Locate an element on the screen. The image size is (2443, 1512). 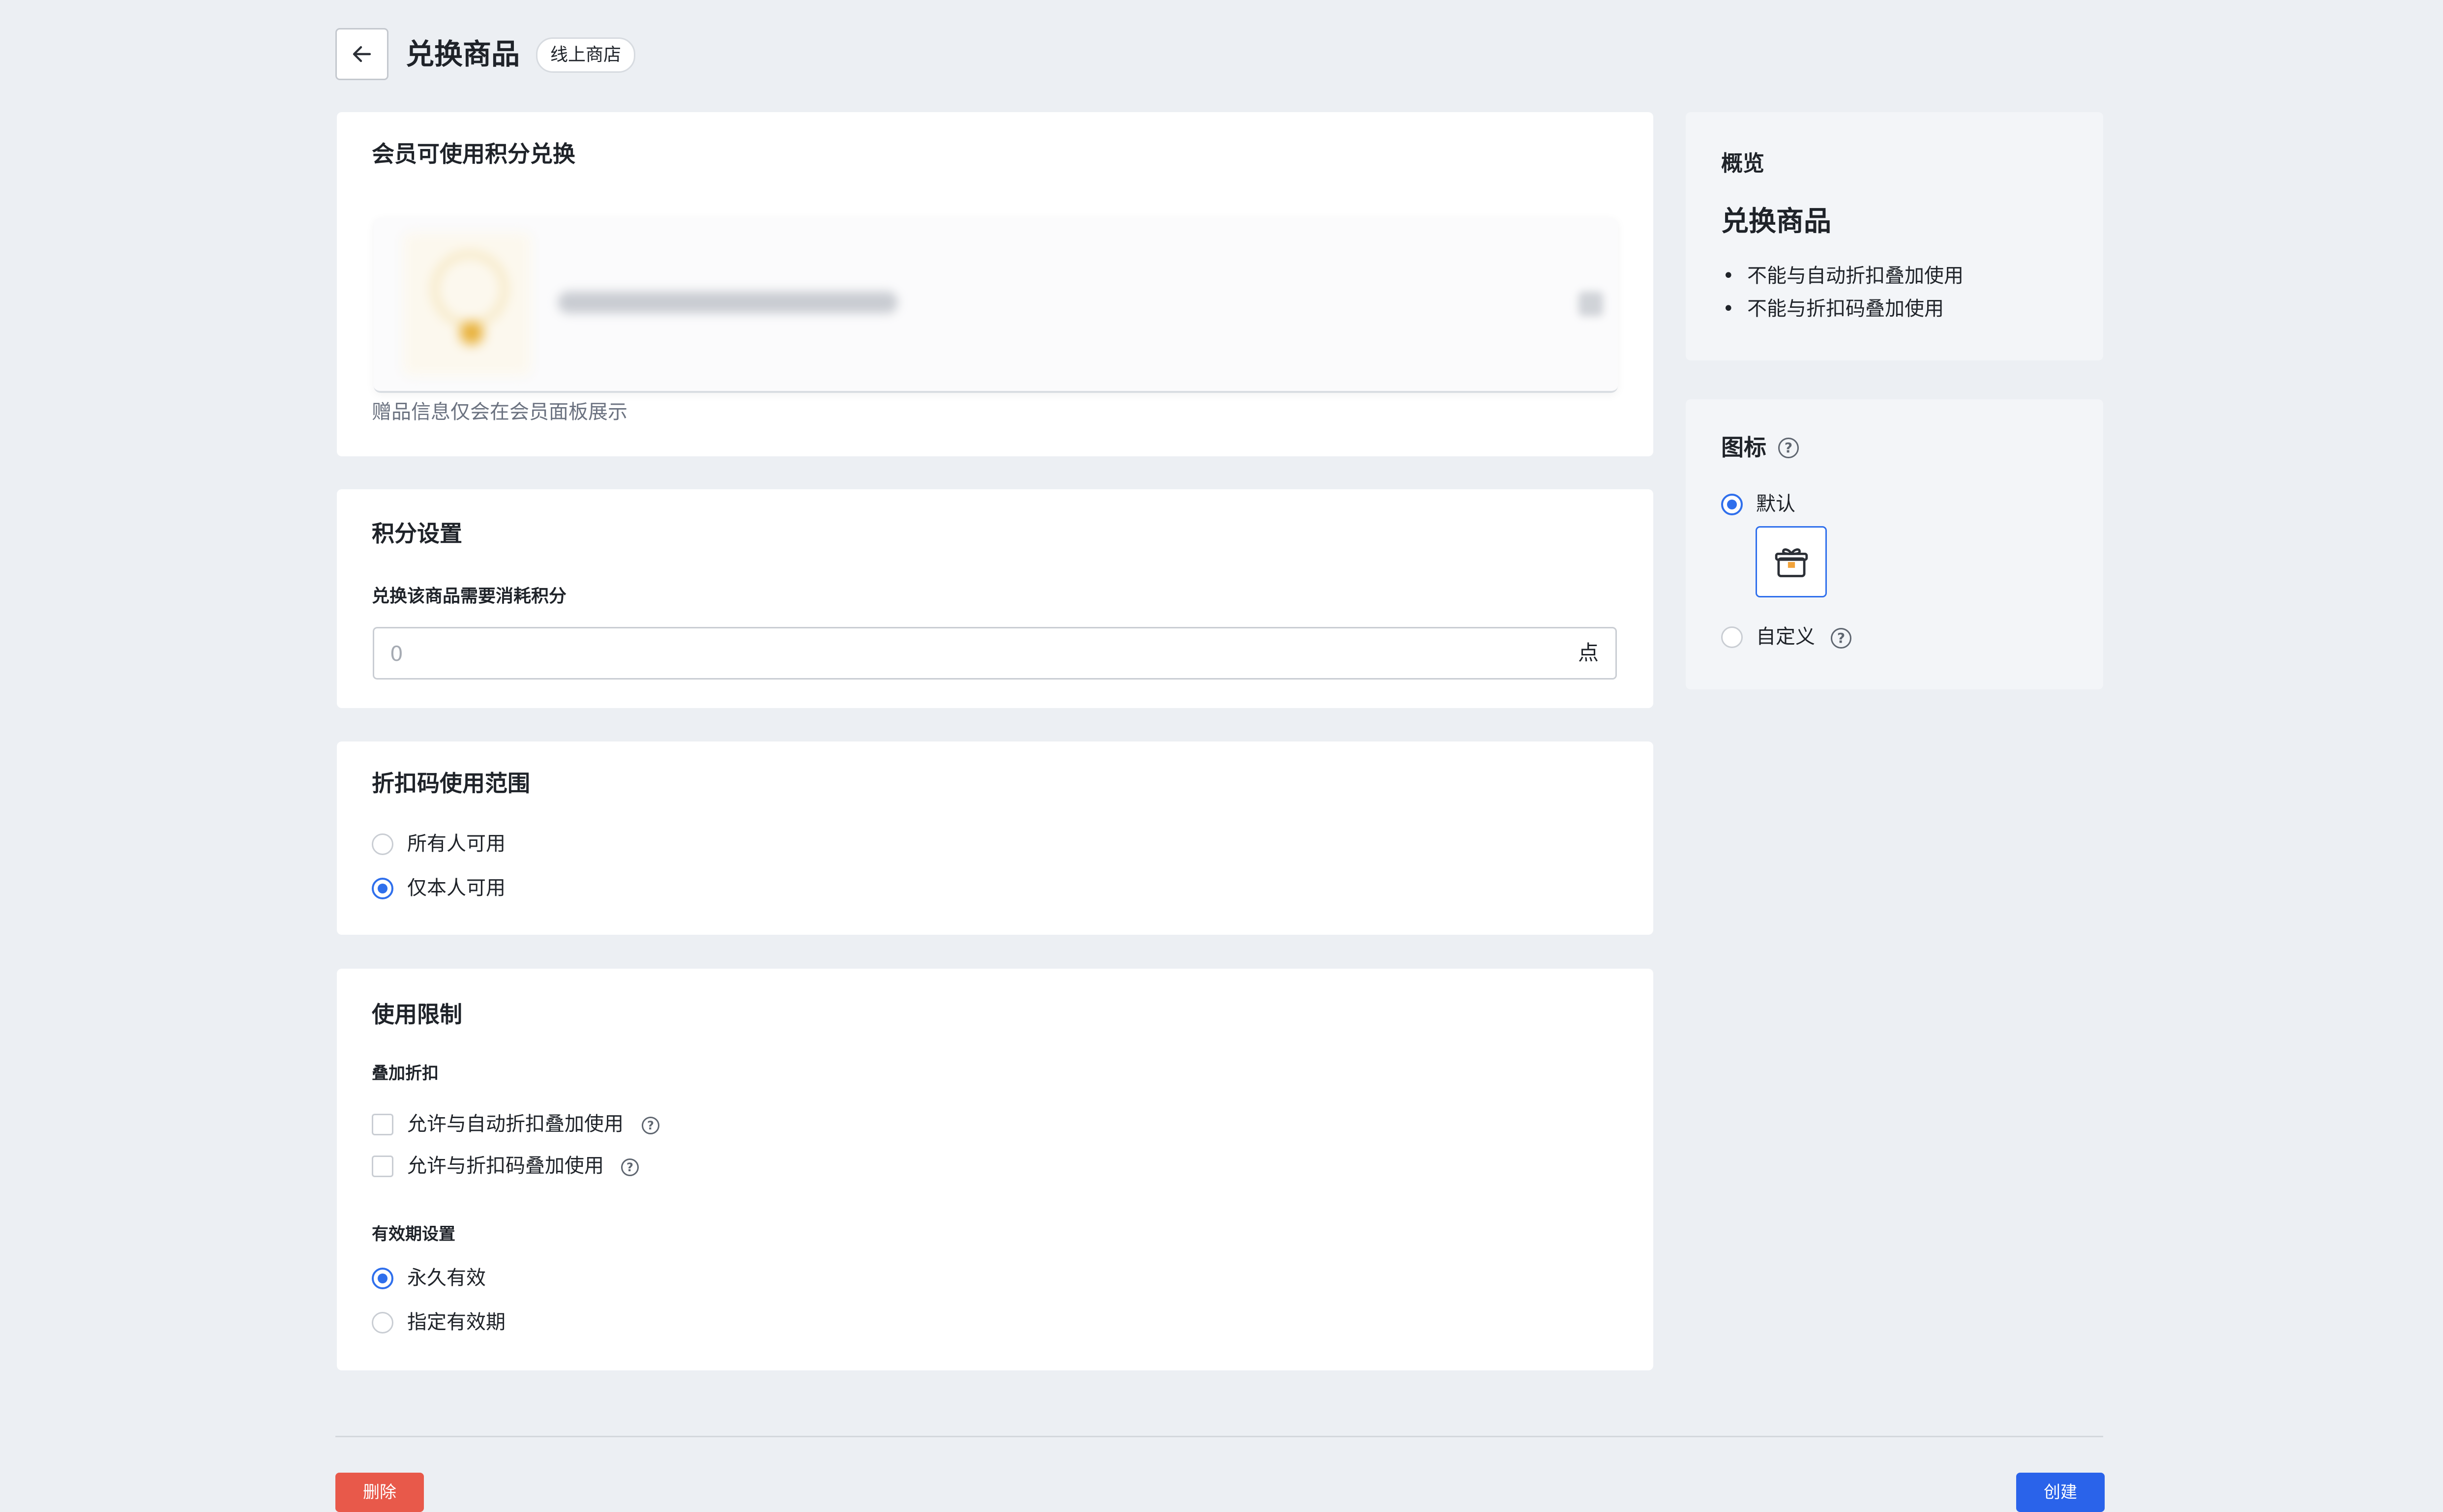
icon-custom-label: 自定义 is located at coordinates (1785, 637).